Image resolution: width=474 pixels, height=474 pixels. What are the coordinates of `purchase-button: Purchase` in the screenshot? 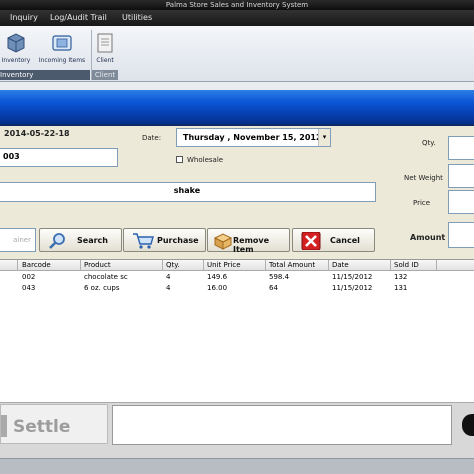 It's located at (164, 240).